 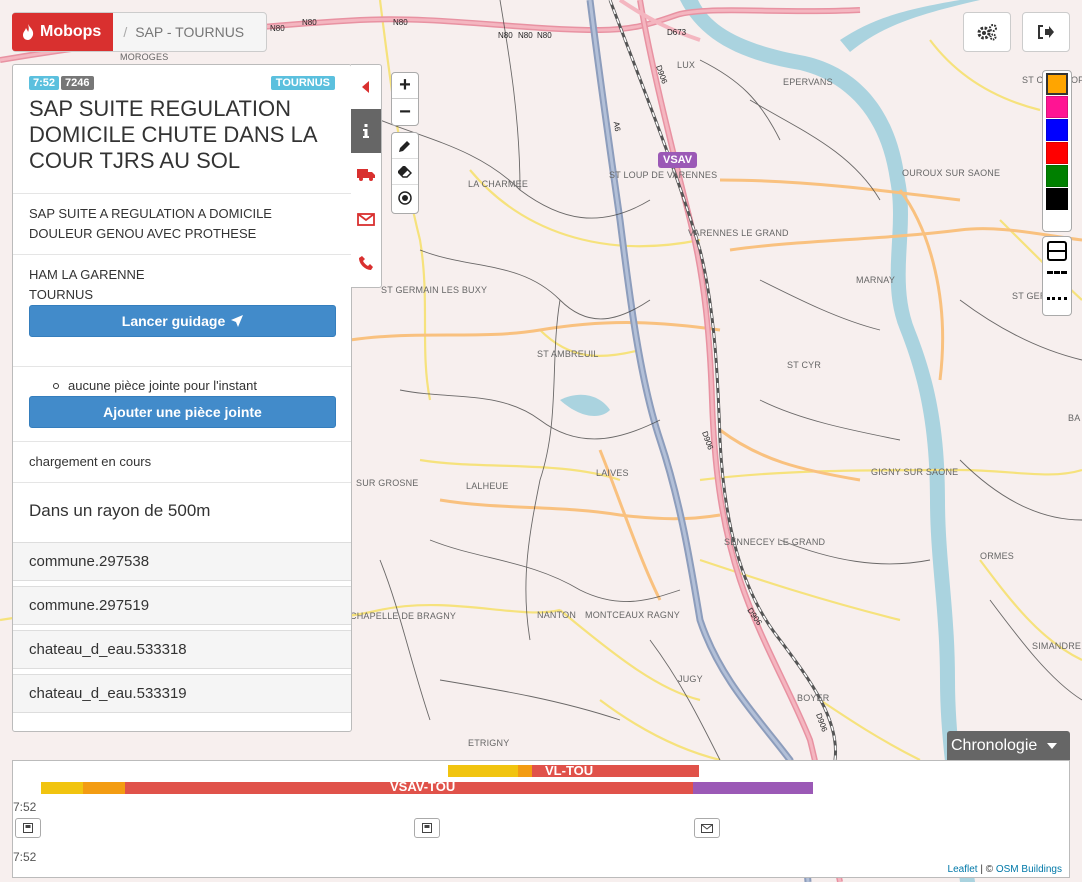 What do you see at coordinates (405, 86) in the screenshot?
I see `zoom-in-button: +` at bounding box center [405, 86].